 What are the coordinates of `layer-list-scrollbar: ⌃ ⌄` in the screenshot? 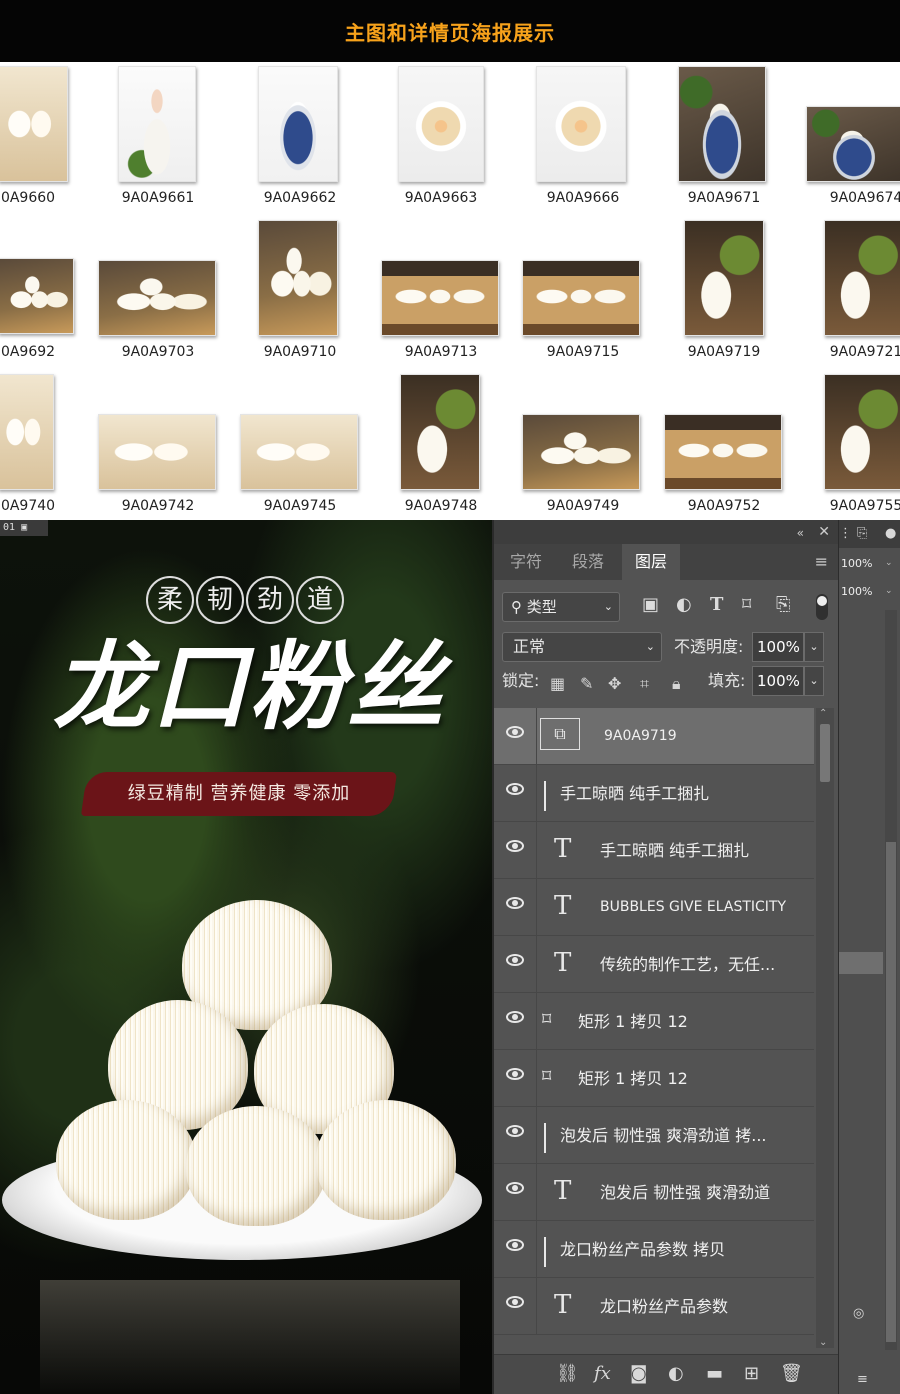 It's located at (825, 1028).